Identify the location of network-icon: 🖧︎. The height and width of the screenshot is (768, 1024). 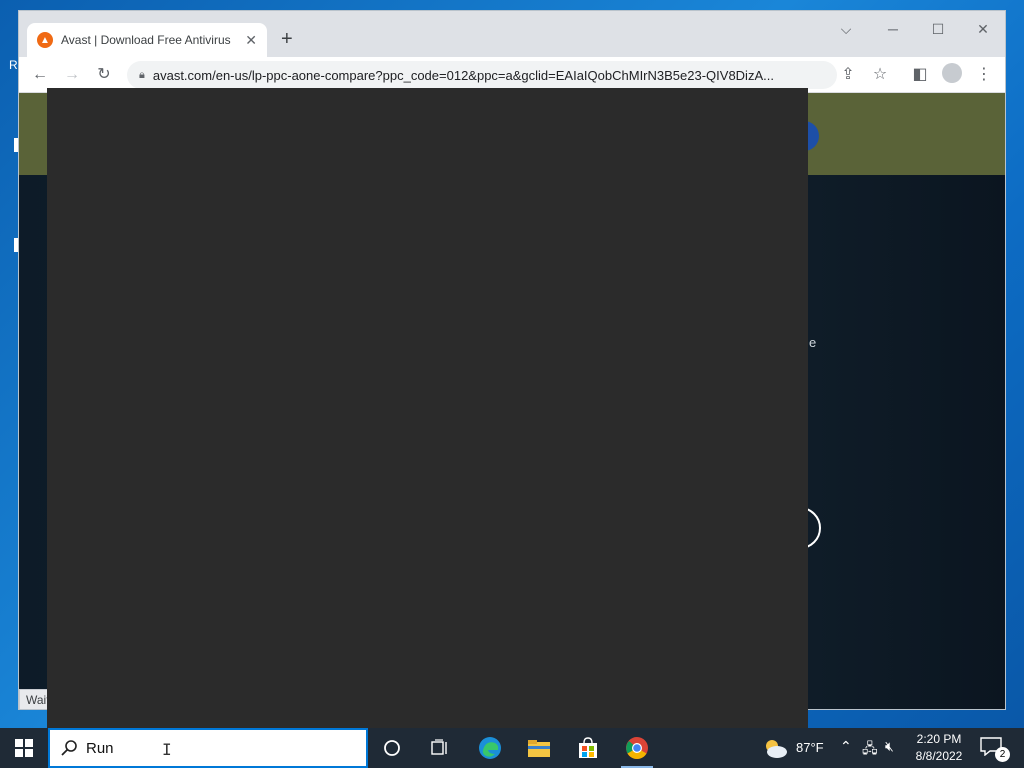
(870, 750).